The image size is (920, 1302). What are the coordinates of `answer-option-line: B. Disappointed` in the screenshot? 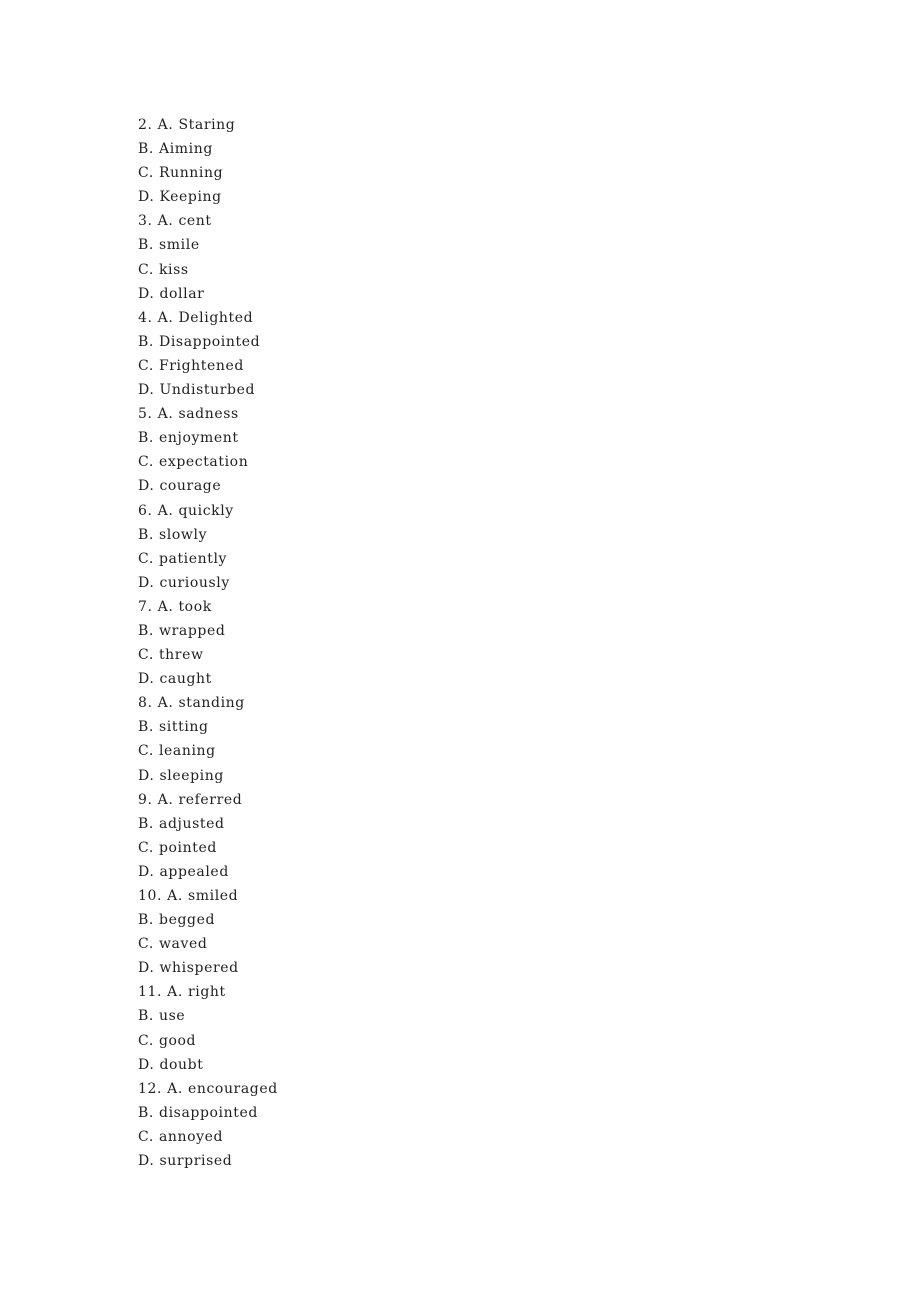 It's located at (208, 342).